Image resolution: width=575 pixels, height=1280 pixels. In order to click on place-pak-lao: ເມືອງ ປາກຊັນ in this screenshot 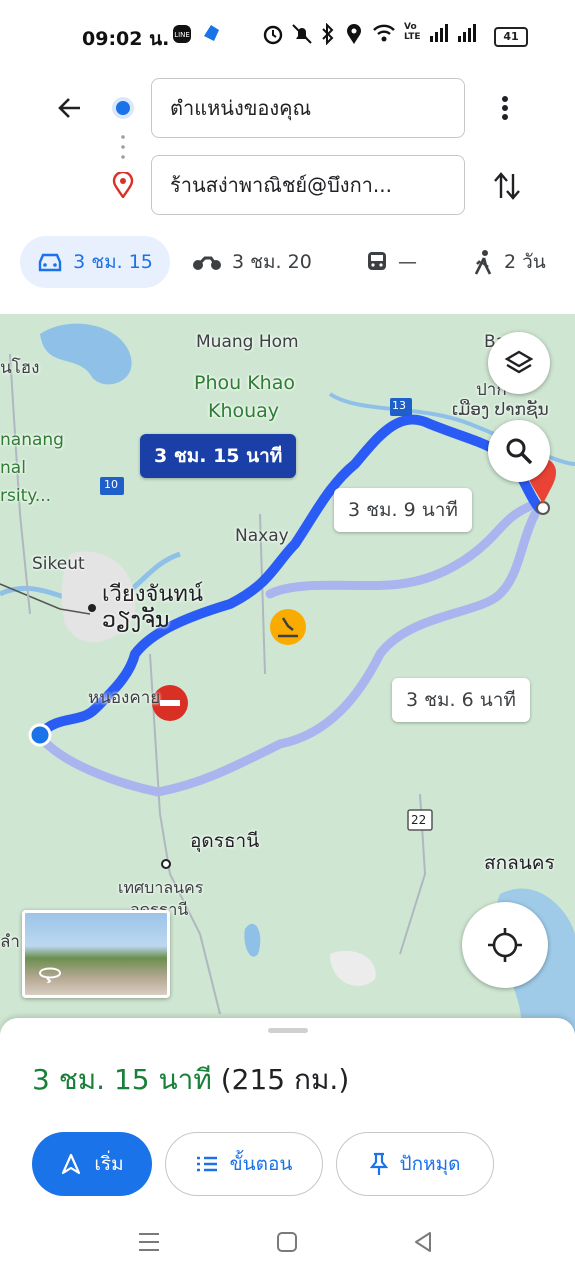, I will do `click(500, 410)`.